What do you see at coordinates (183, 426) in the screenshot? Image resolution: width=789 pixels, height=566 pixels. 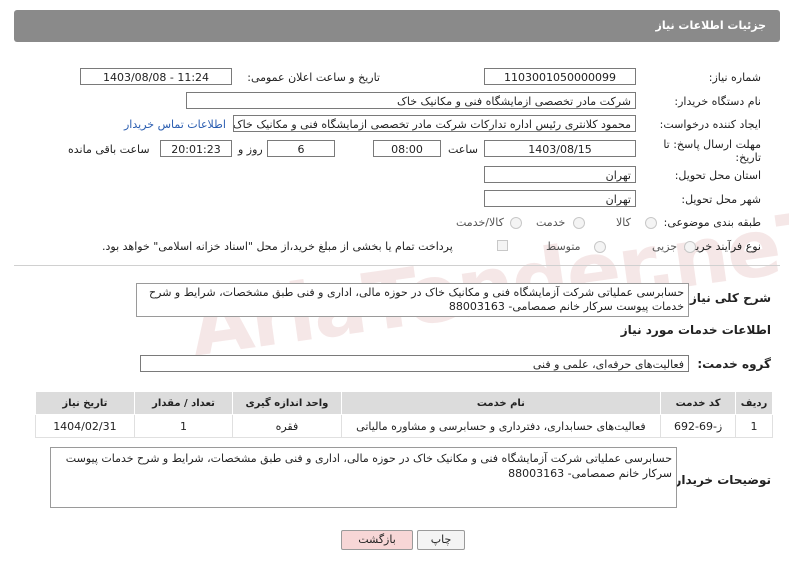 I see `cell-quantity: 1` at bounding box center [183, 426].